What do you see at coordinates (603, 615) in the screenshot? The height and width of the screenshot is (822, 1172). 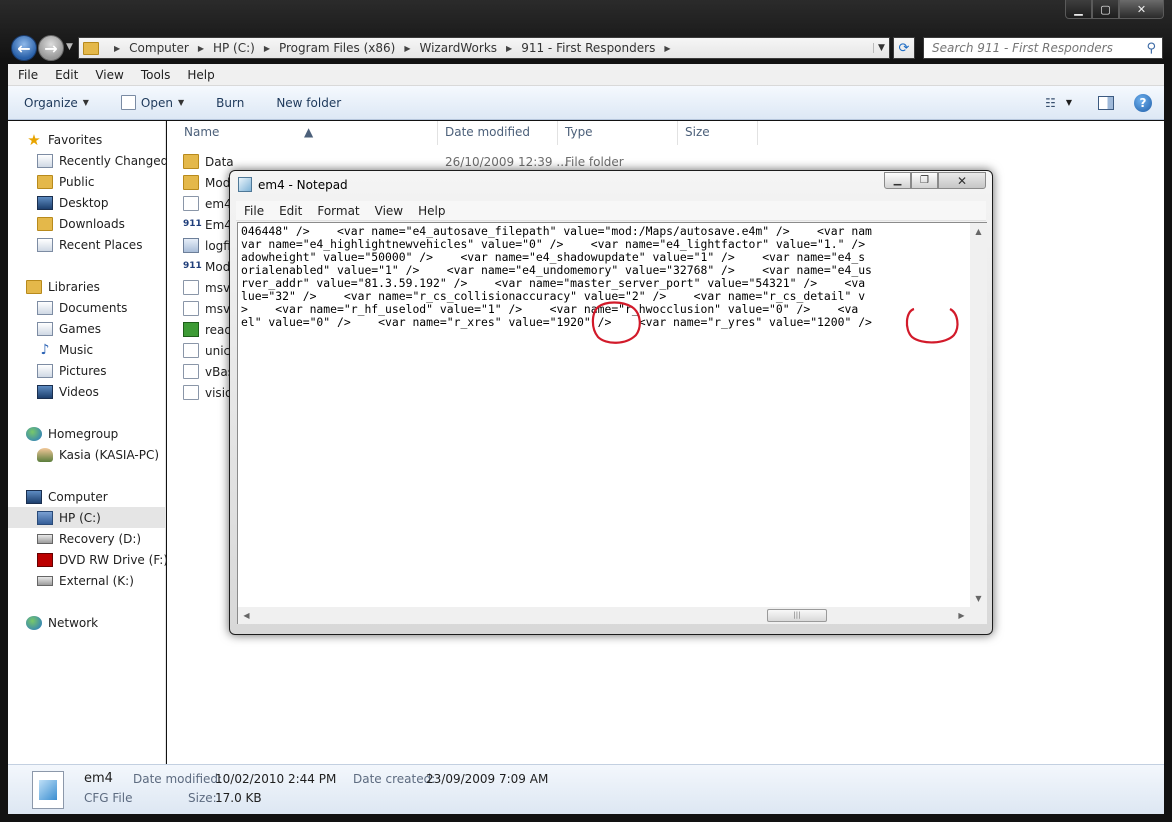 I see `horizontal-scrollbar: ◀ ||| ▶` at bounding box center [603, 615].